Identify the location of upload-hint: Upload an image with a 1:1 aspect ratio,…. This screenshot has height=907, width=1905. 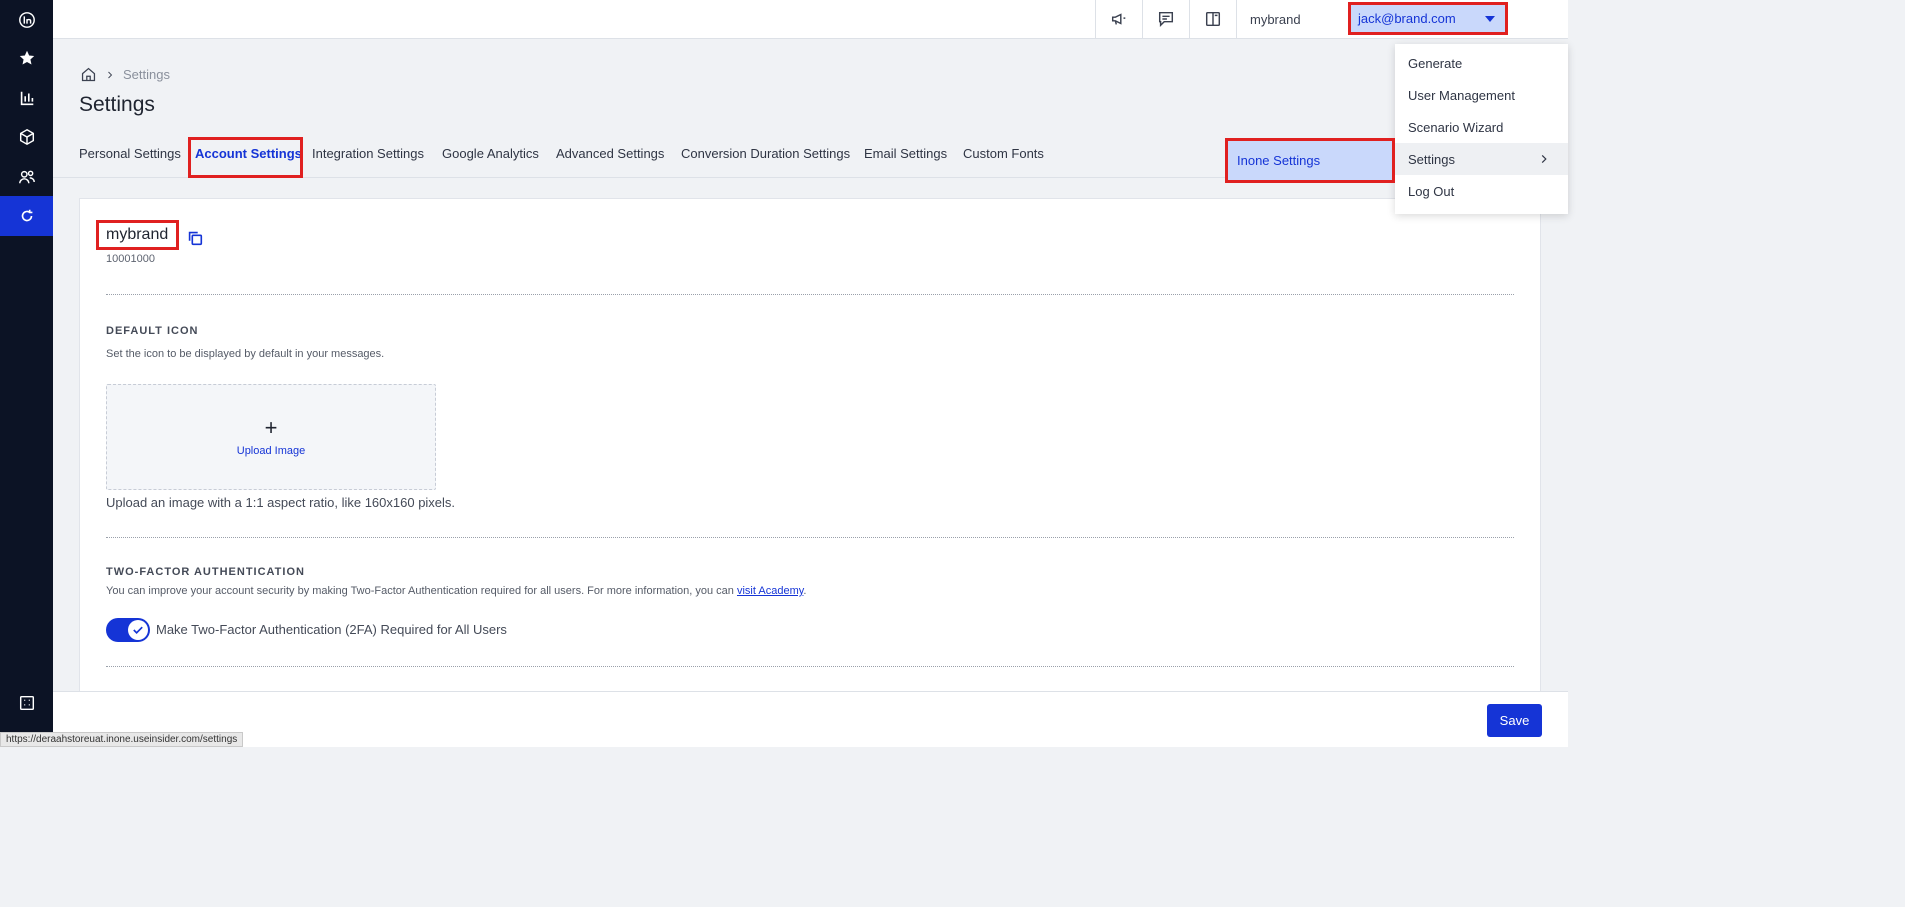
(281, 502).